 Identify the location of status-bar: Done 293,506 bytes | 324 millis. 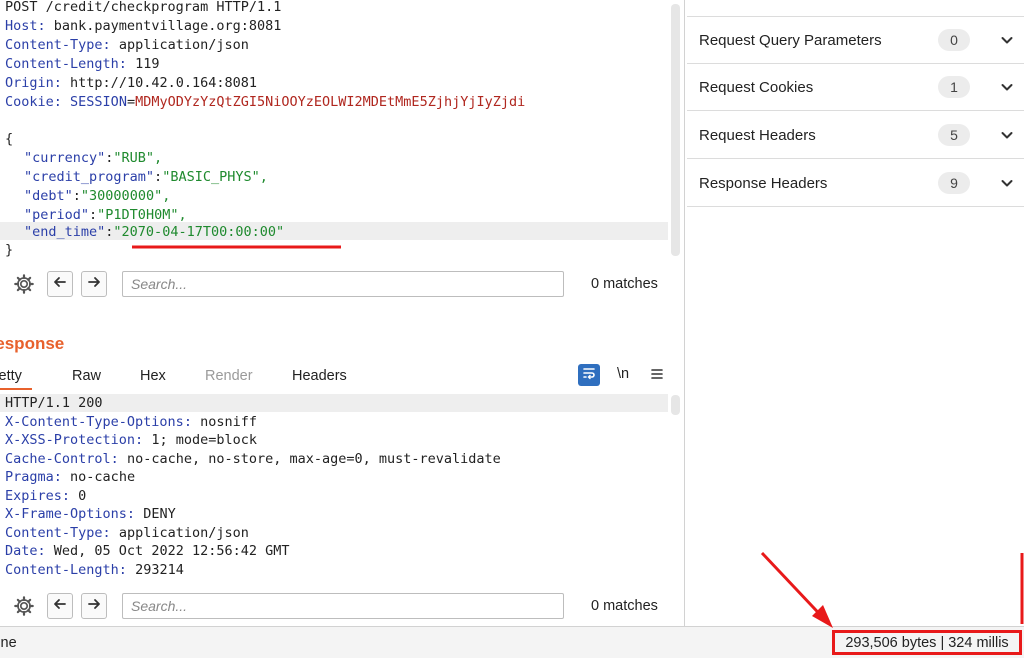
(512, 642).